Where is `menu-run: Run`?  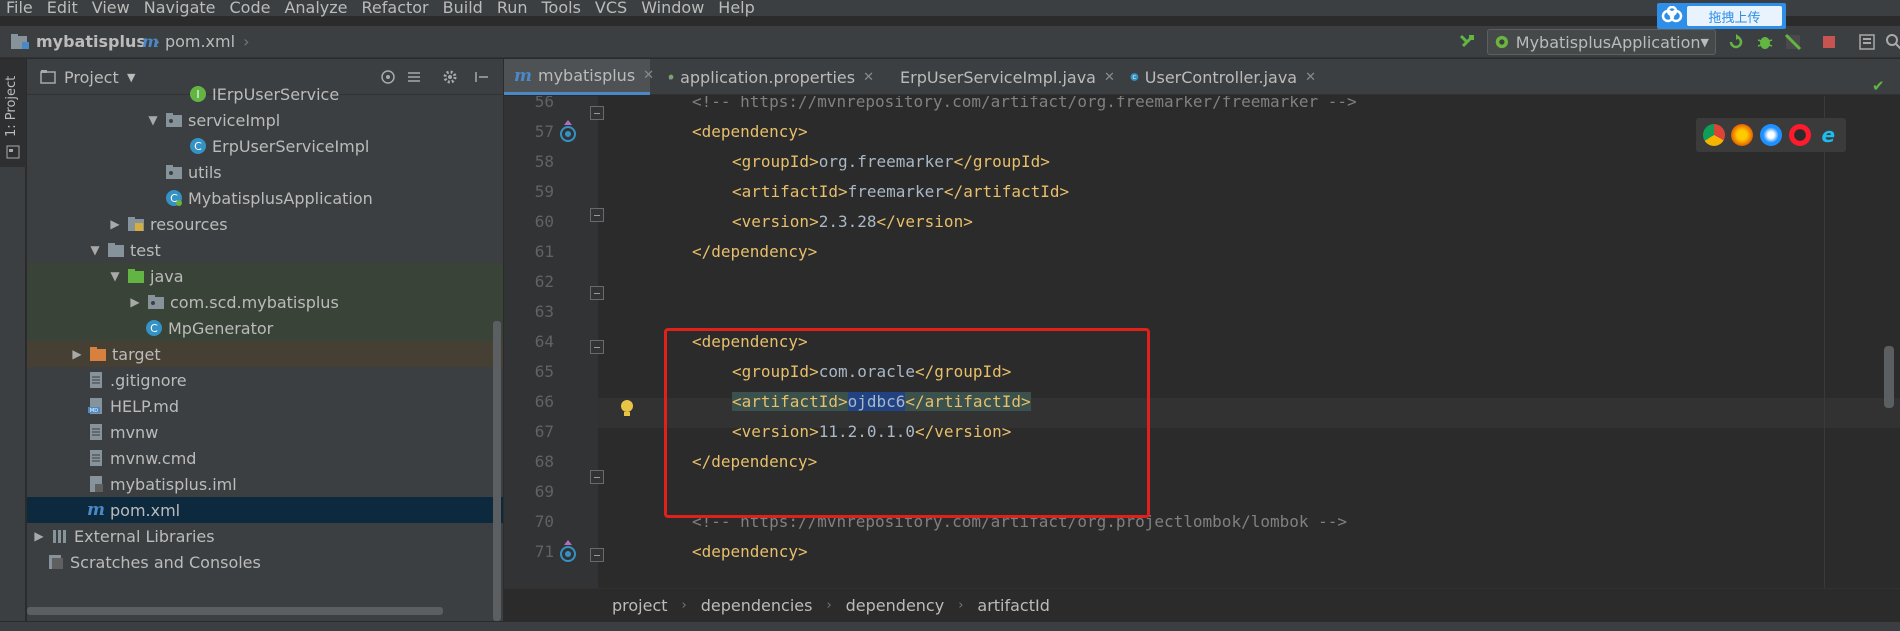
menu-run: Run is located at coordinates (512, 8).